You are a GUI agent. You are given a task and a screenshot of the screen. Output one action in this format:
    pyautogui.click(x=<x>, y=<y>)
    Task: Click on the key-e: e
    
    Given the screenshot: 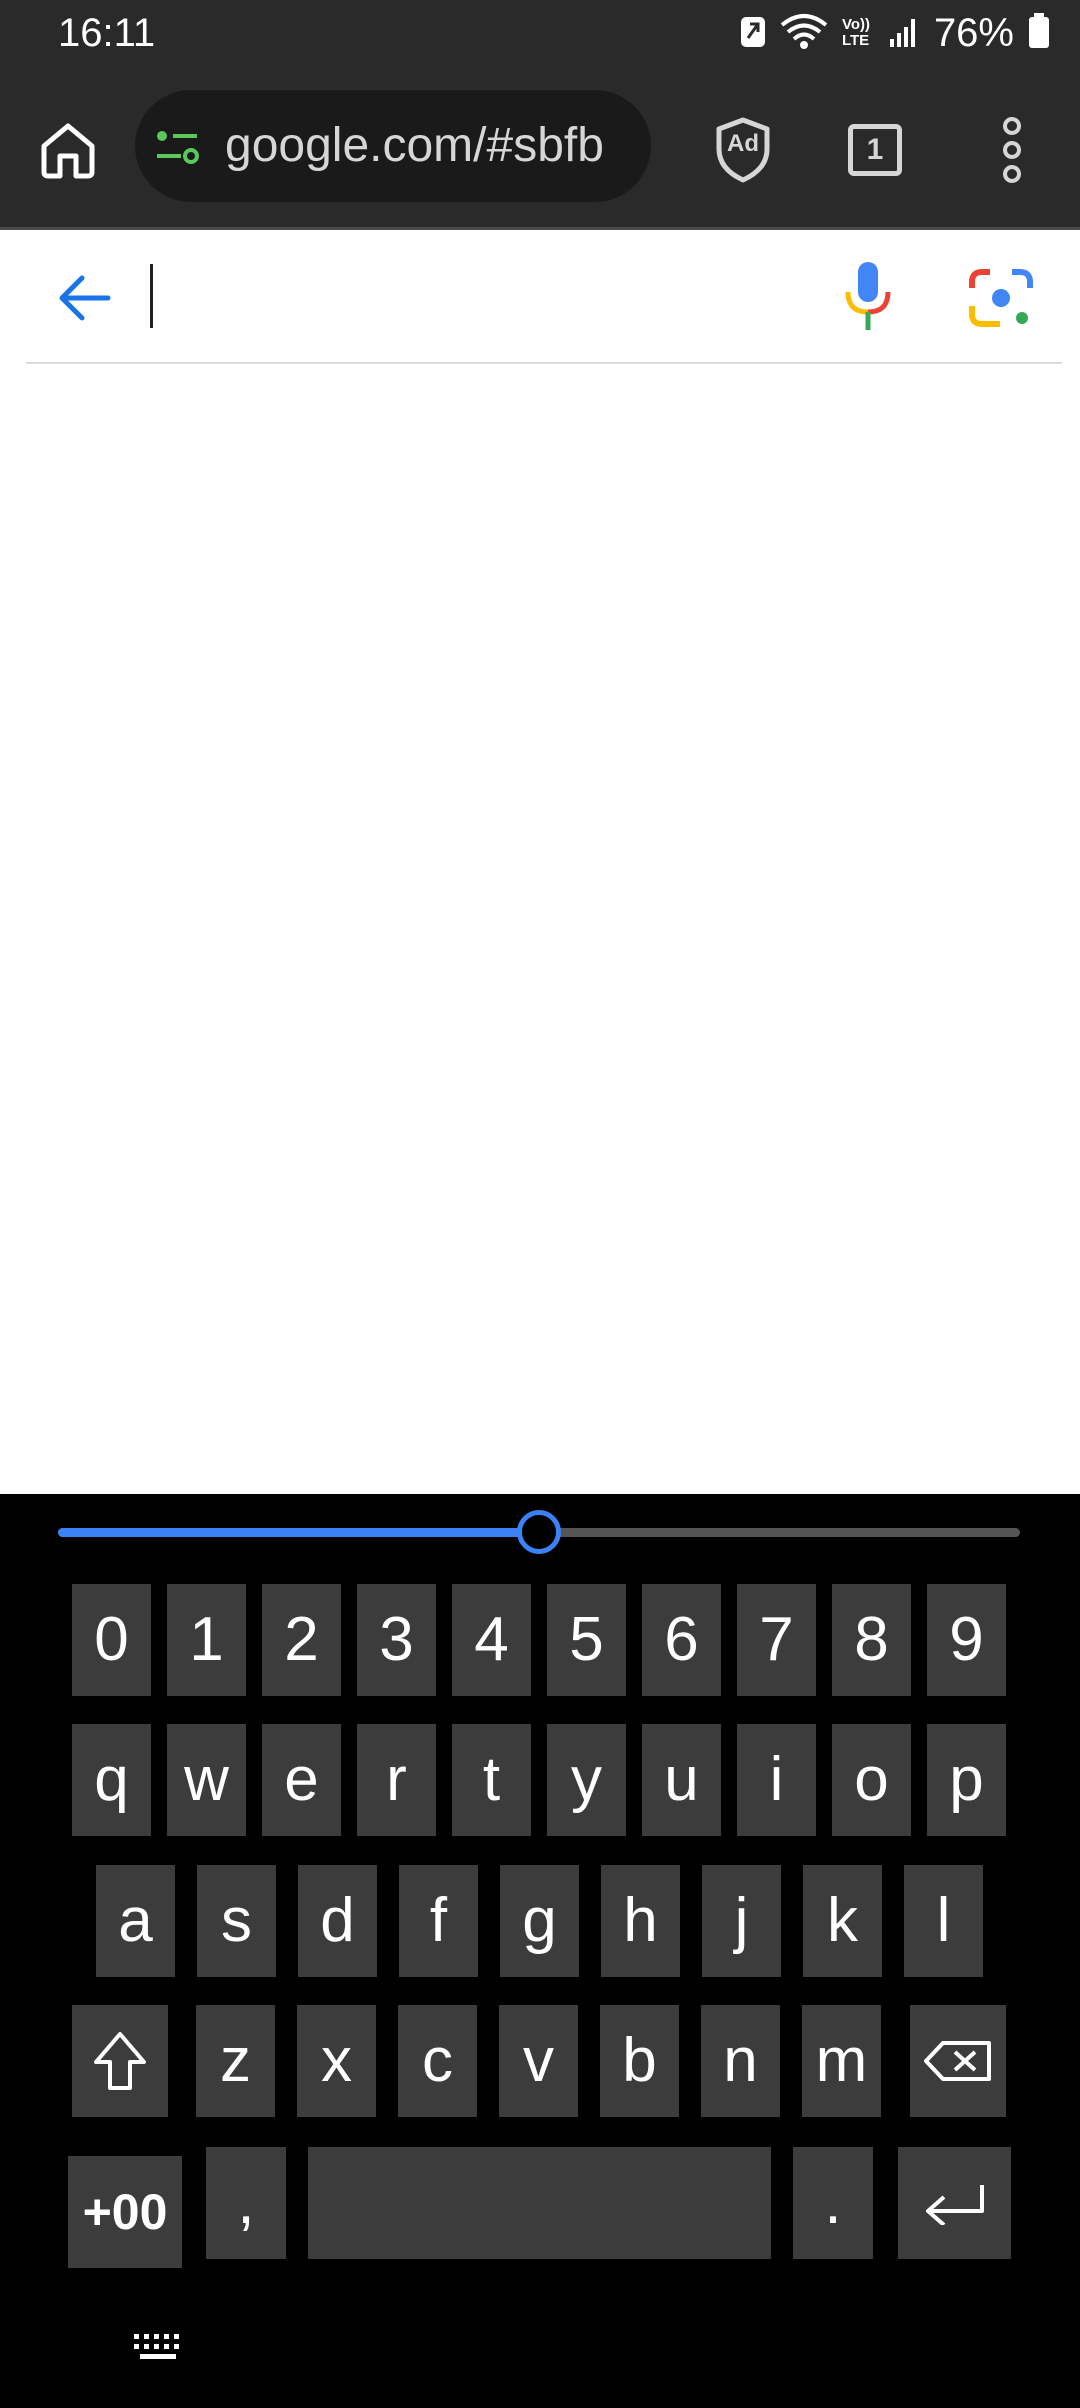 What is the action you would take?
    pyautogui.click(x=301, y=1780)
    